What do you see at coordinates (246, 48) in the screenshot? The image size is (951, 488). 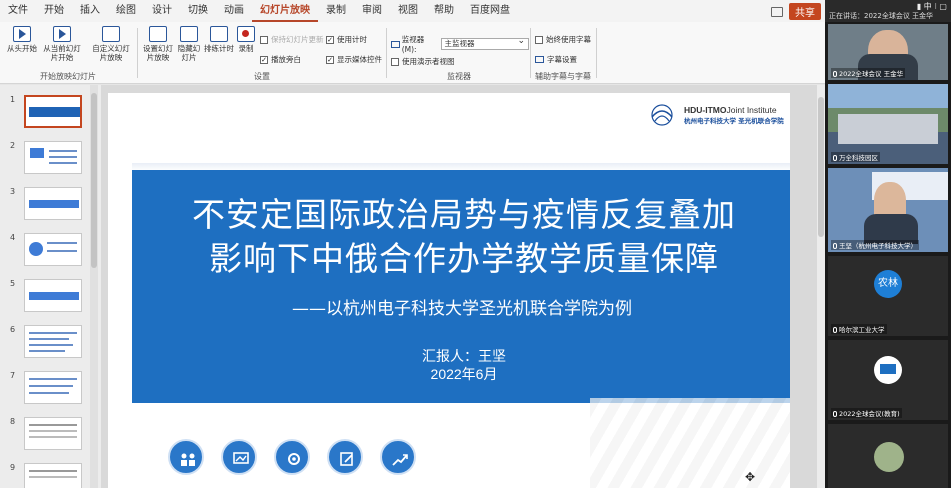 I see `record-label: 录制` at bounding box center [246, 48].